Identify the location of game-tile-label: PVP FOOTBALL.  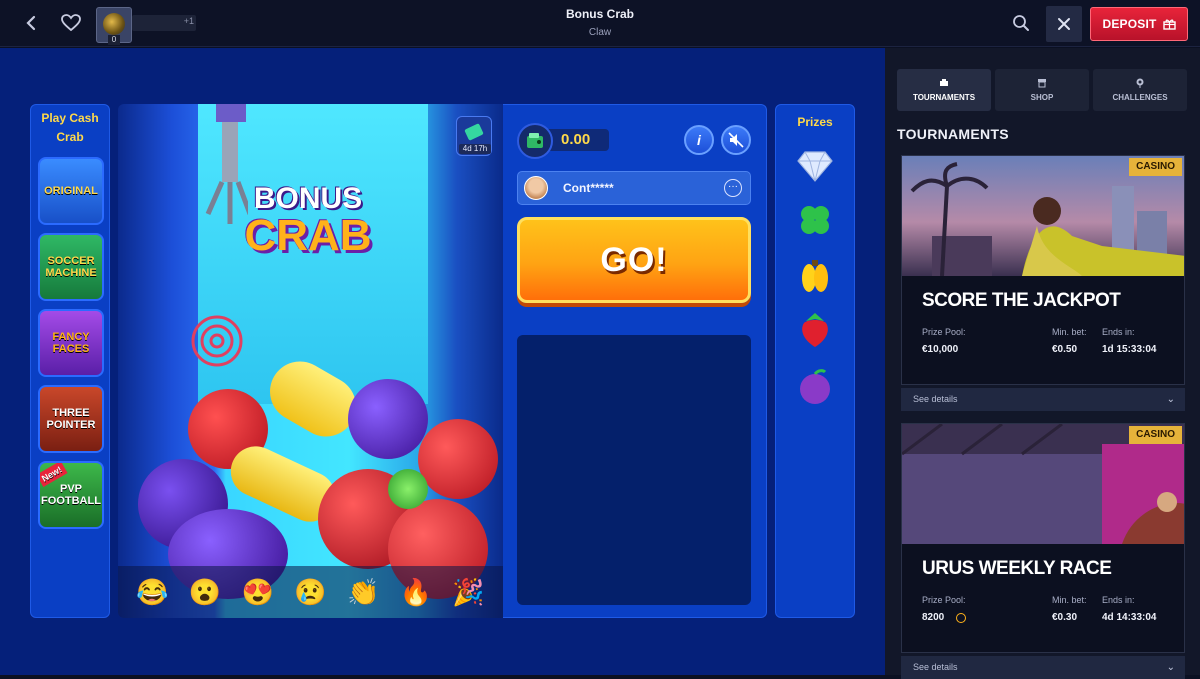
(71, 495).